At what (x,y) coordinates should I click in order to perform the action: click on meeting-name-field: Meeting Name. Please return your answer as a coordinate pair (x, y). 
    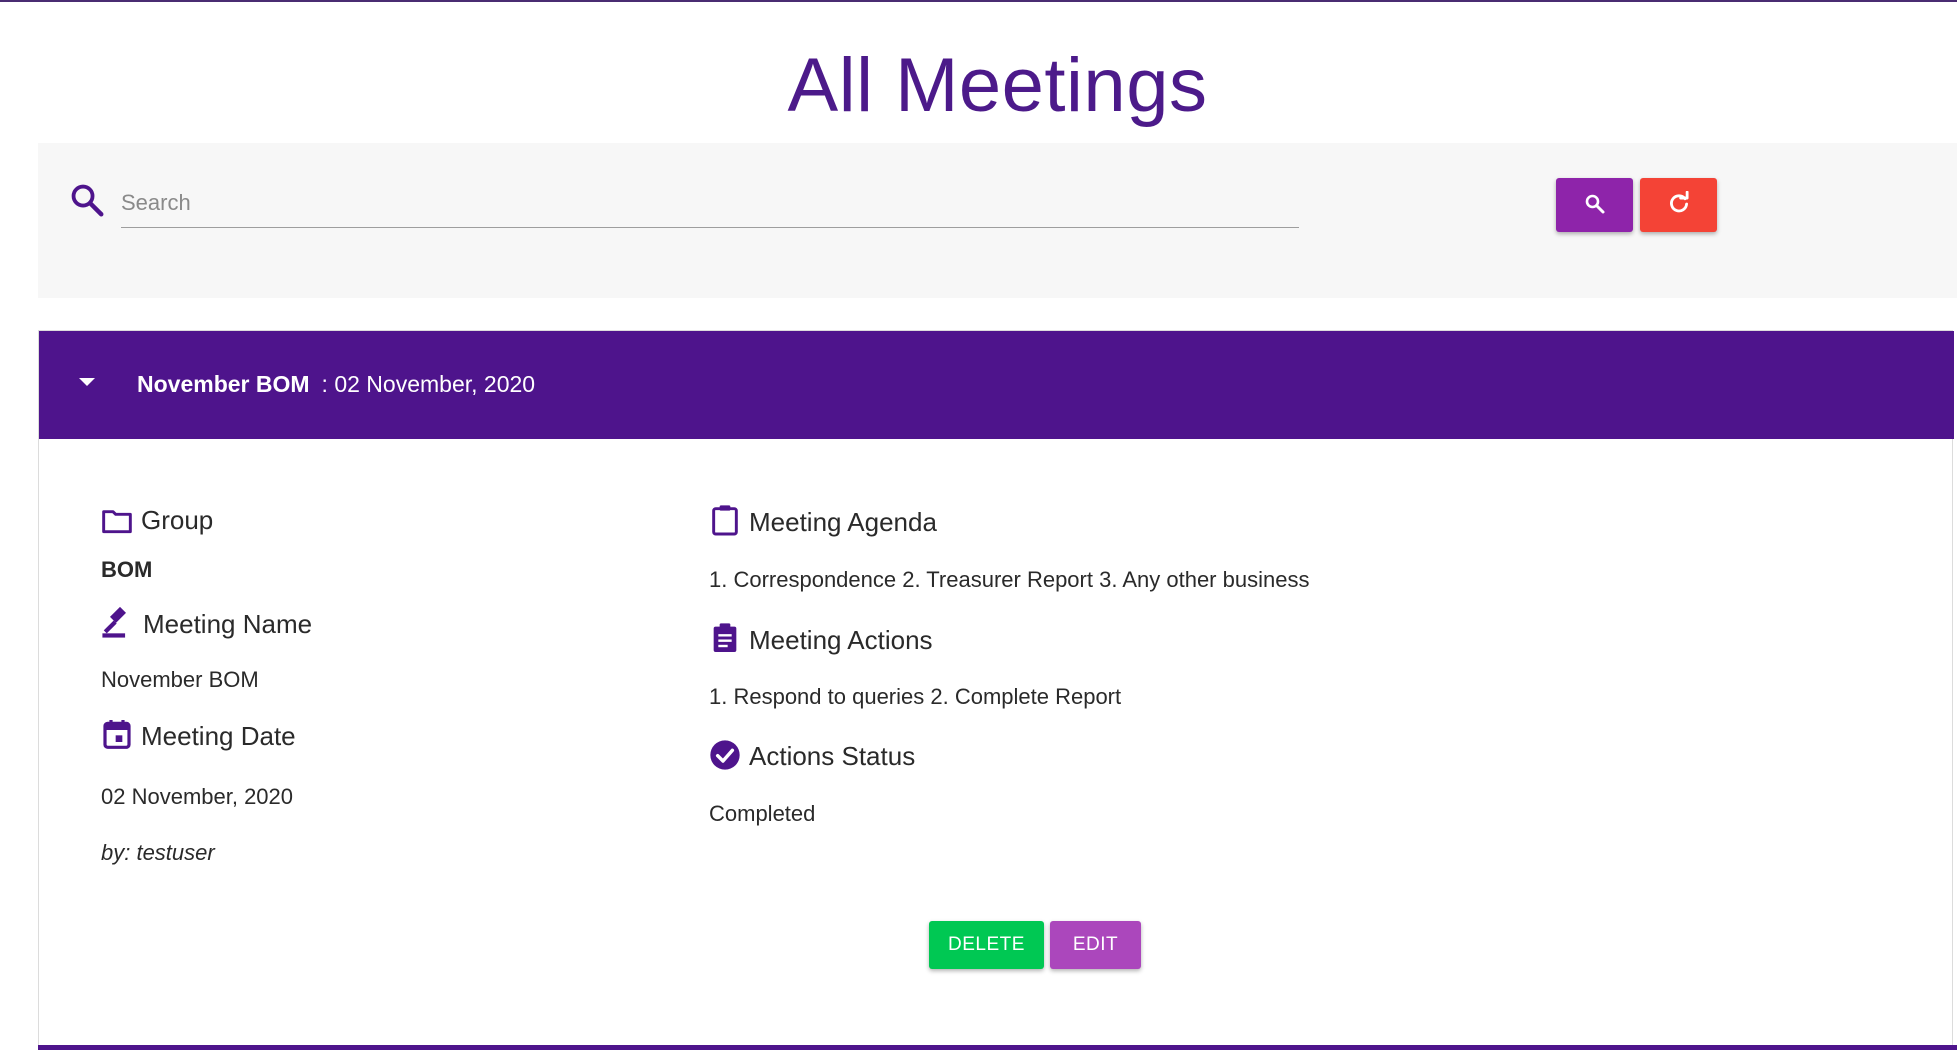
    Looking at the image, I should click on (206, 622).